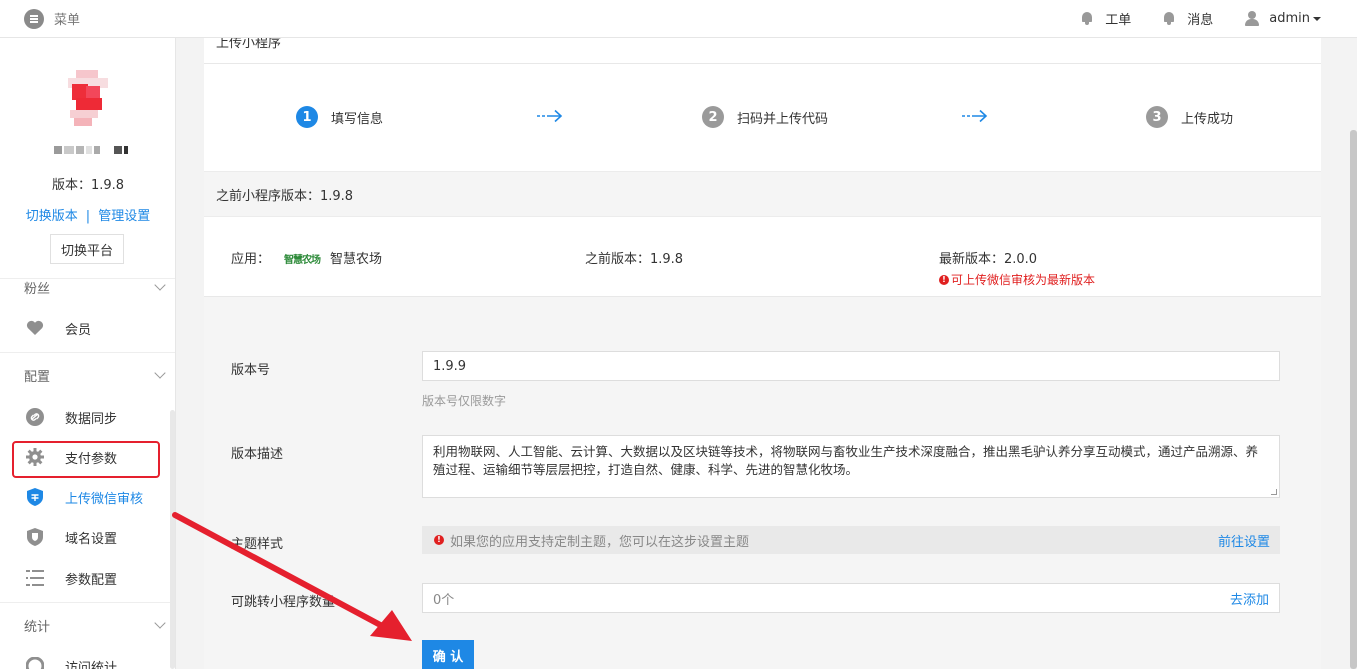 This screenshot has height=669, width=1357. What do you see at coordinates (1118, 20) in the screenshot?
I see `ticket-label: 工单` at bounding box center [1118, 20].